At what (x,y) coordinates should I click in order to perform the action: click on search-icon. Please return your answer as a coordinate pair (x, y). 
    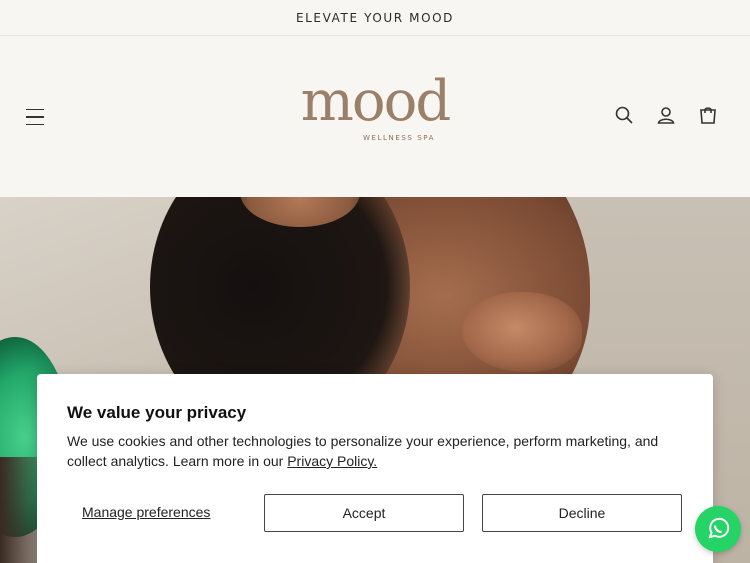
    Looking at the image, I should click on (624, 115).